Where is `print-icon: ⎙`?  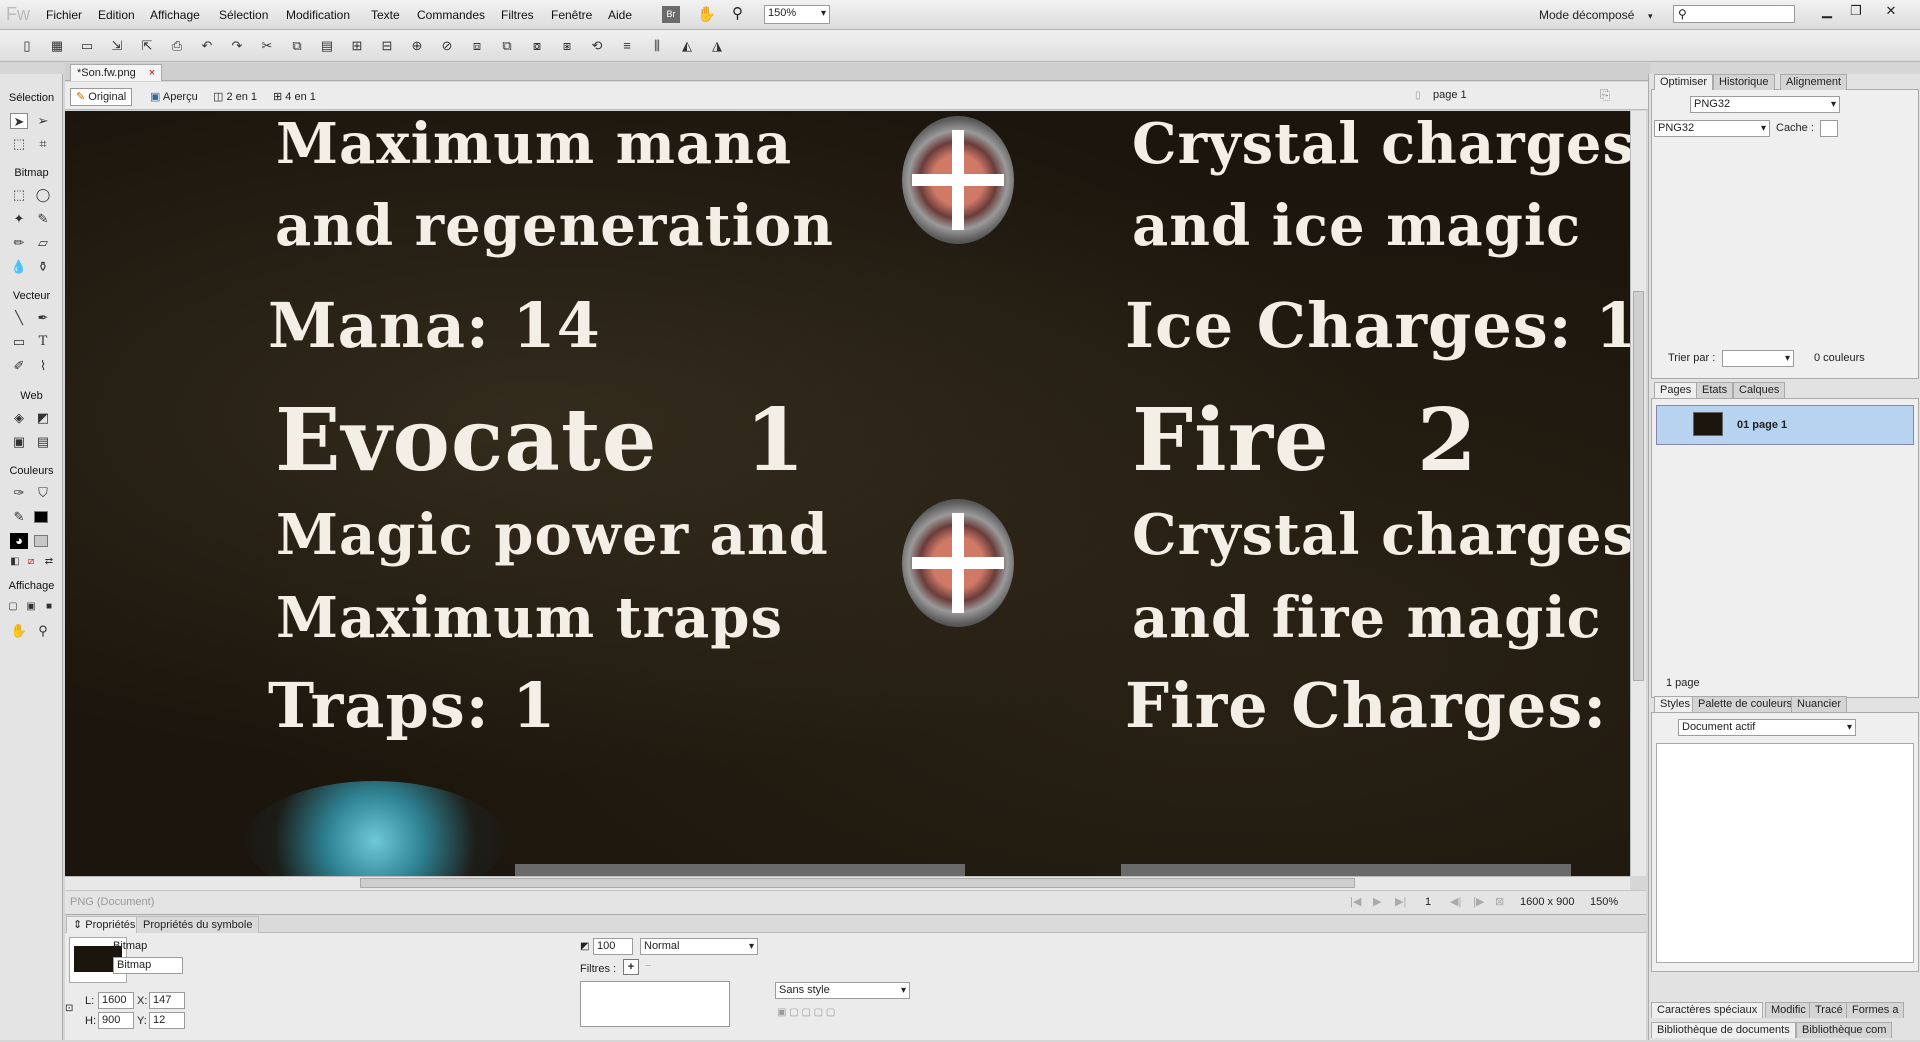 print-icon: ⎙ is located at coordinates (177, 46).